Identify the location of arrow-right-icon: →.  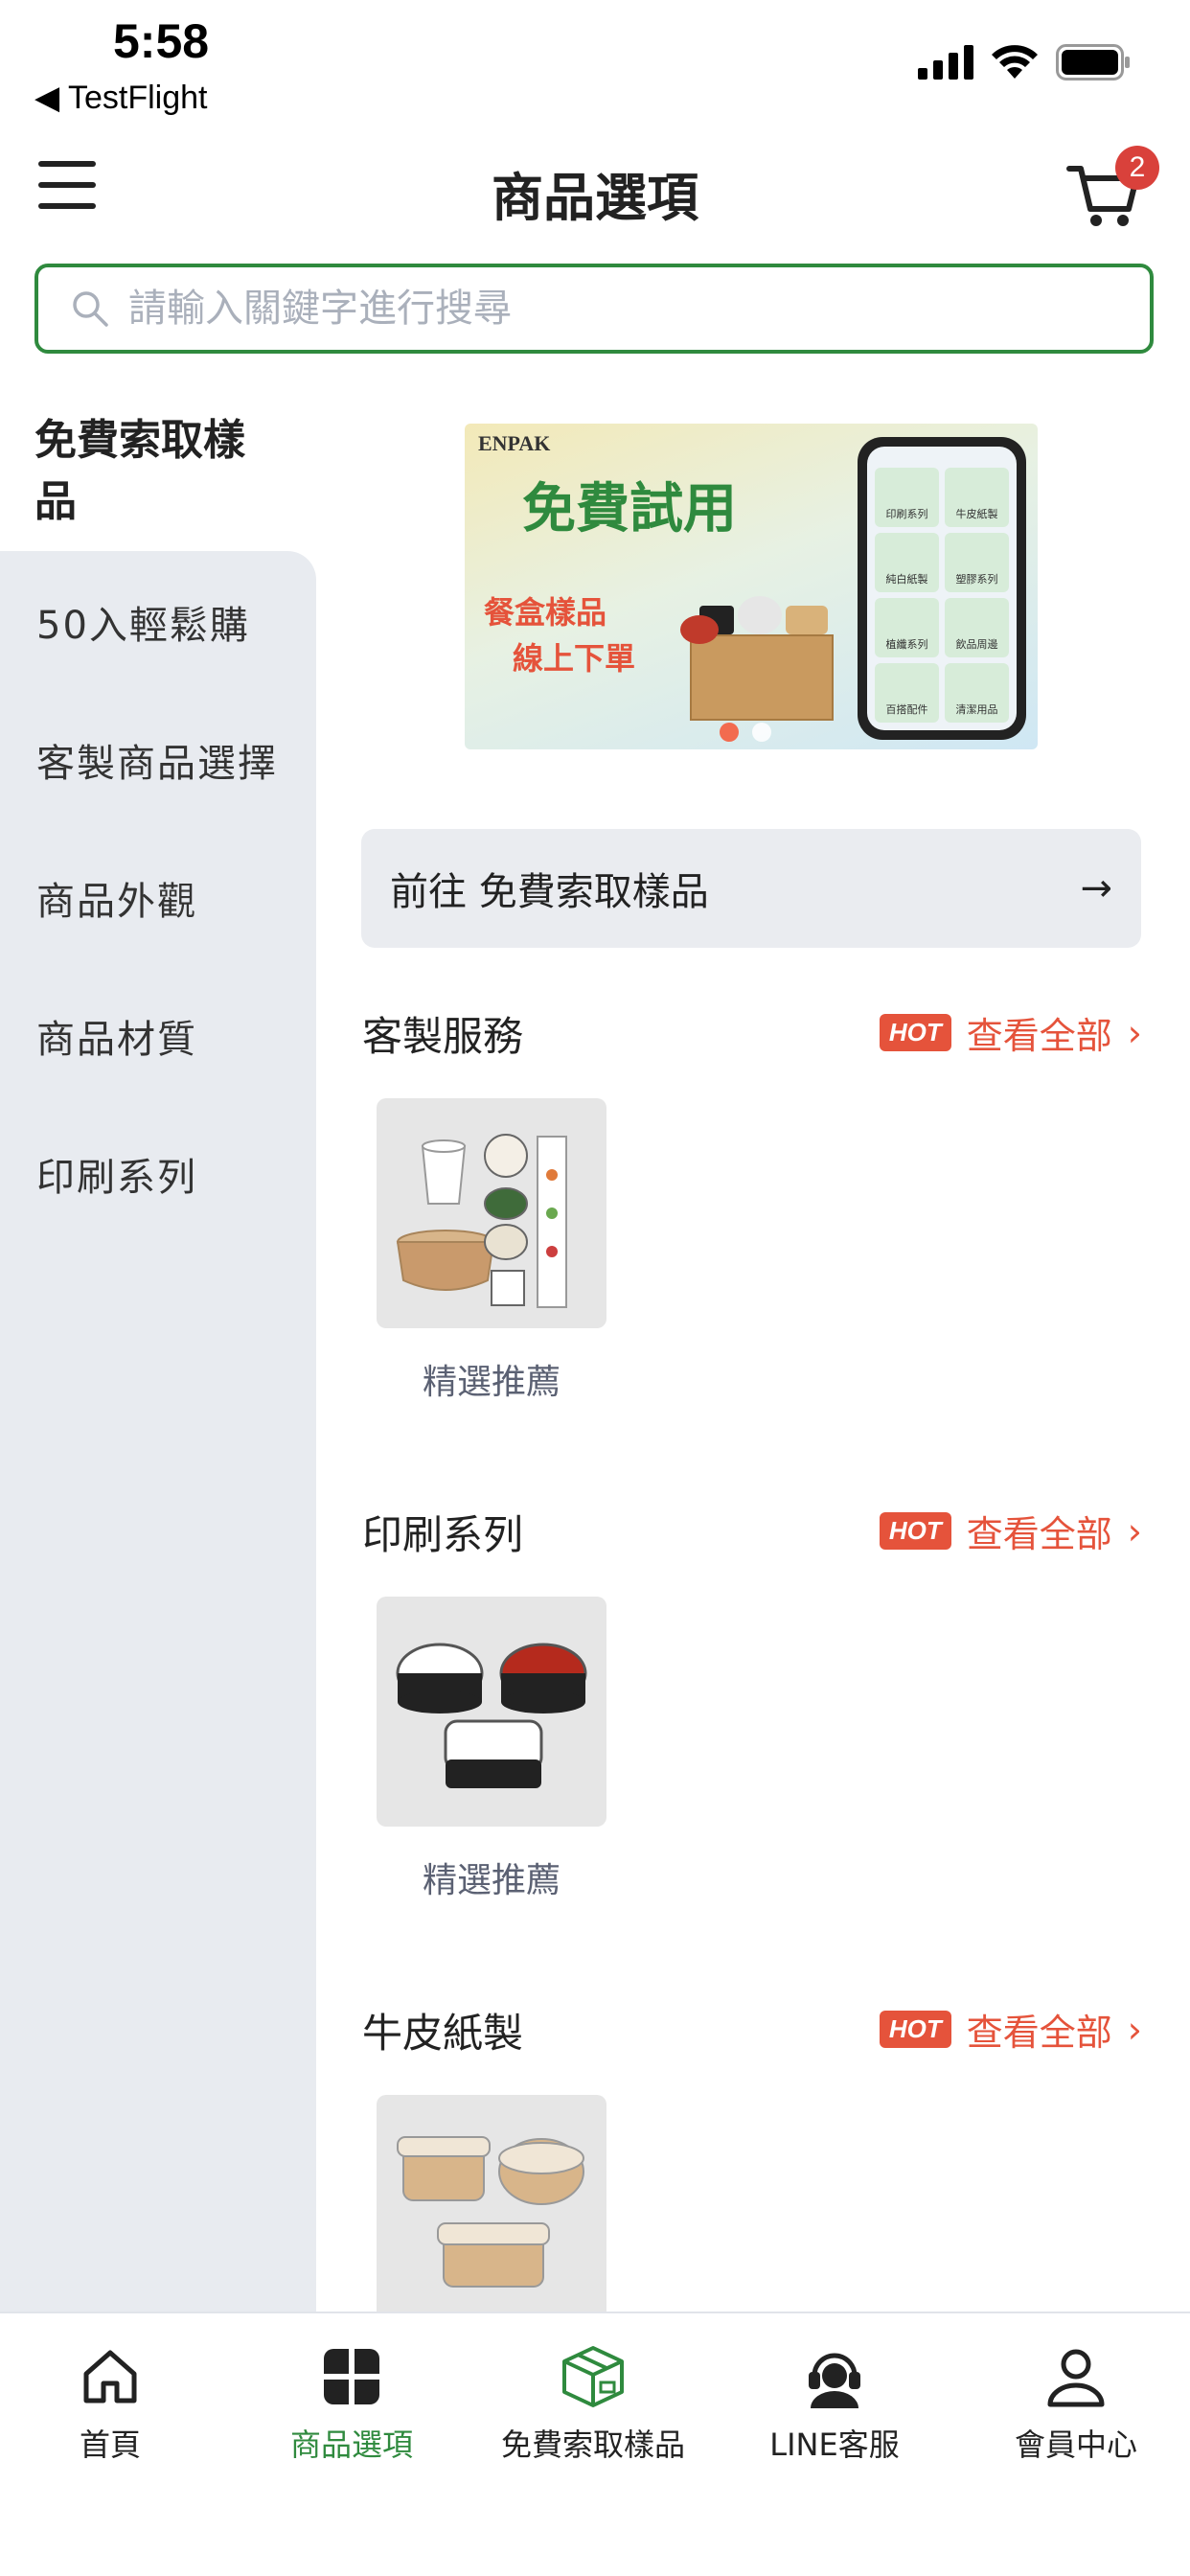
(1096, 888).